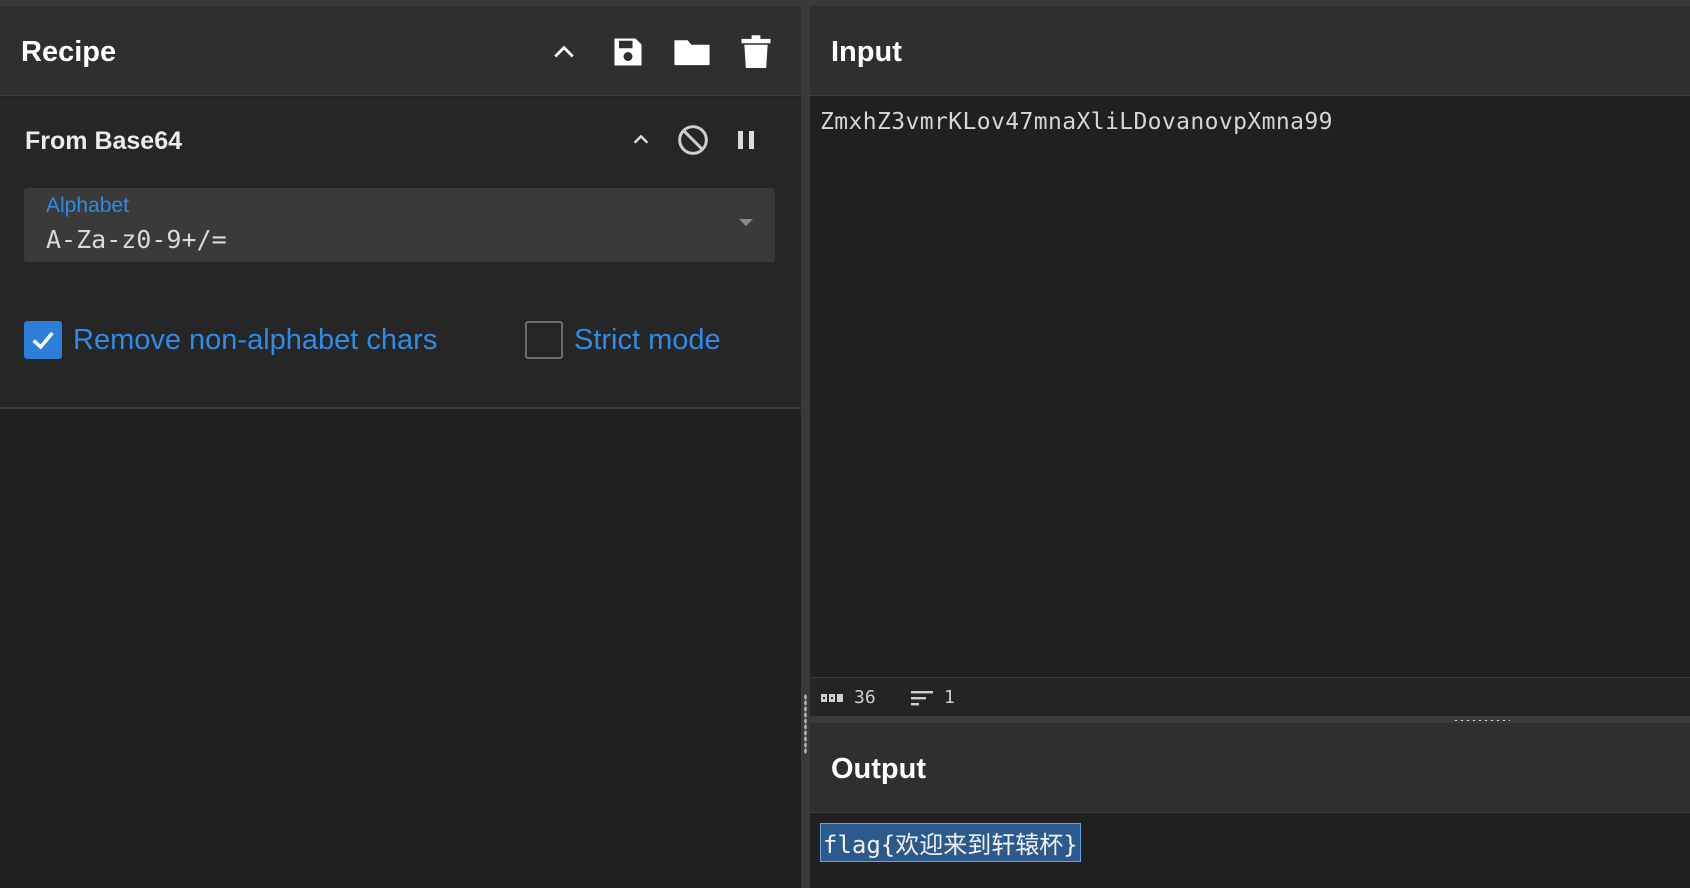 The image size is (1690, 888). I want to click on alphabet-label: Alphabet, so click(87, 205).